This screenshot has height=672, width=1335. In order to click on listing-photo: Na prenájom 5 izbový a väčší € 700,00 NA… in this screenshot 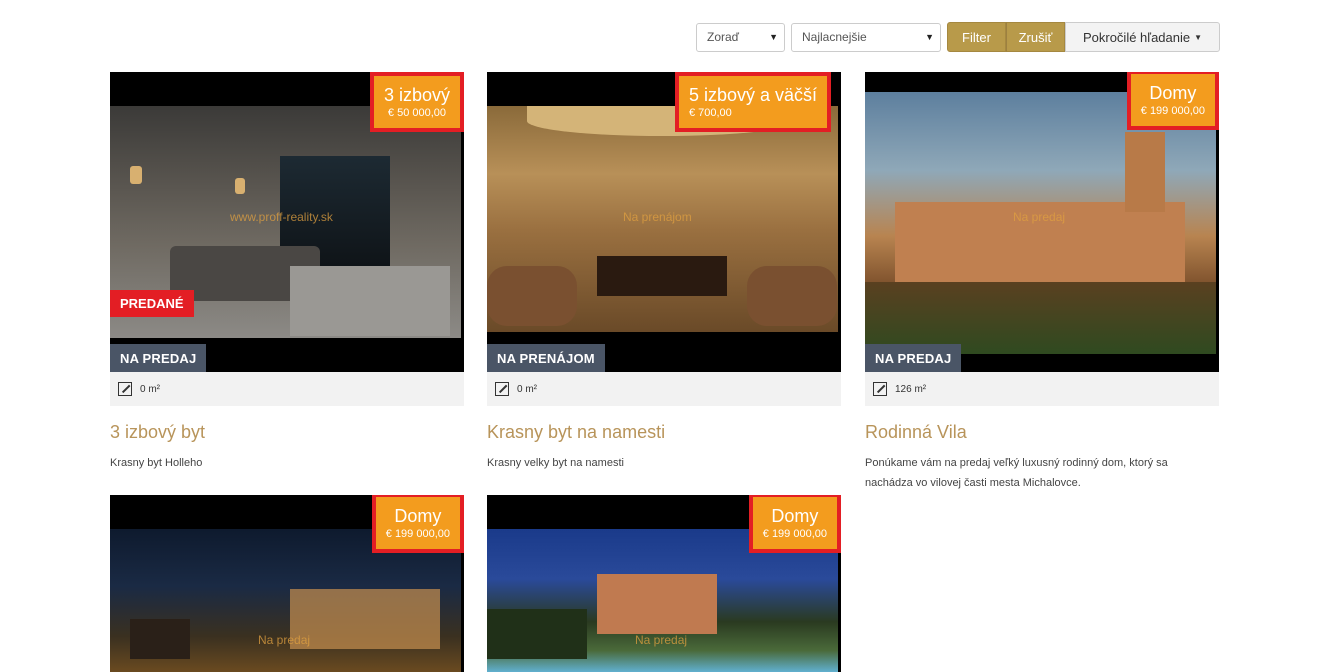, I will do `click(664, 222)`.